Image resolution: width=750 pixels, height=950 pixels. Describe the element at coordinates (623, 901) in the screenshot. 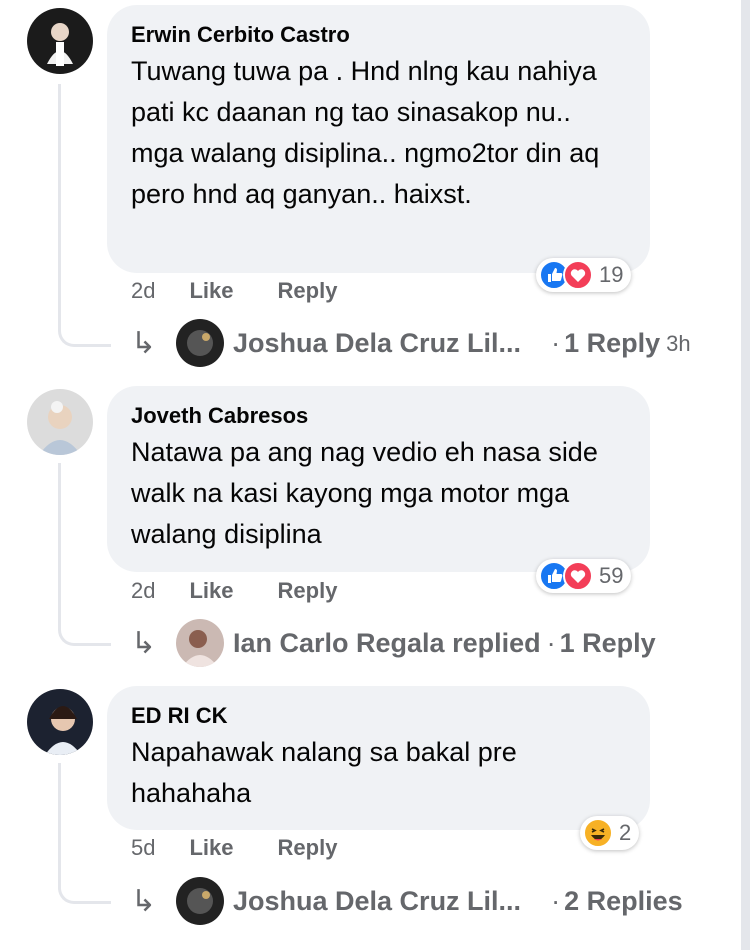

I see `reply-count: 2 Replies` at that location.